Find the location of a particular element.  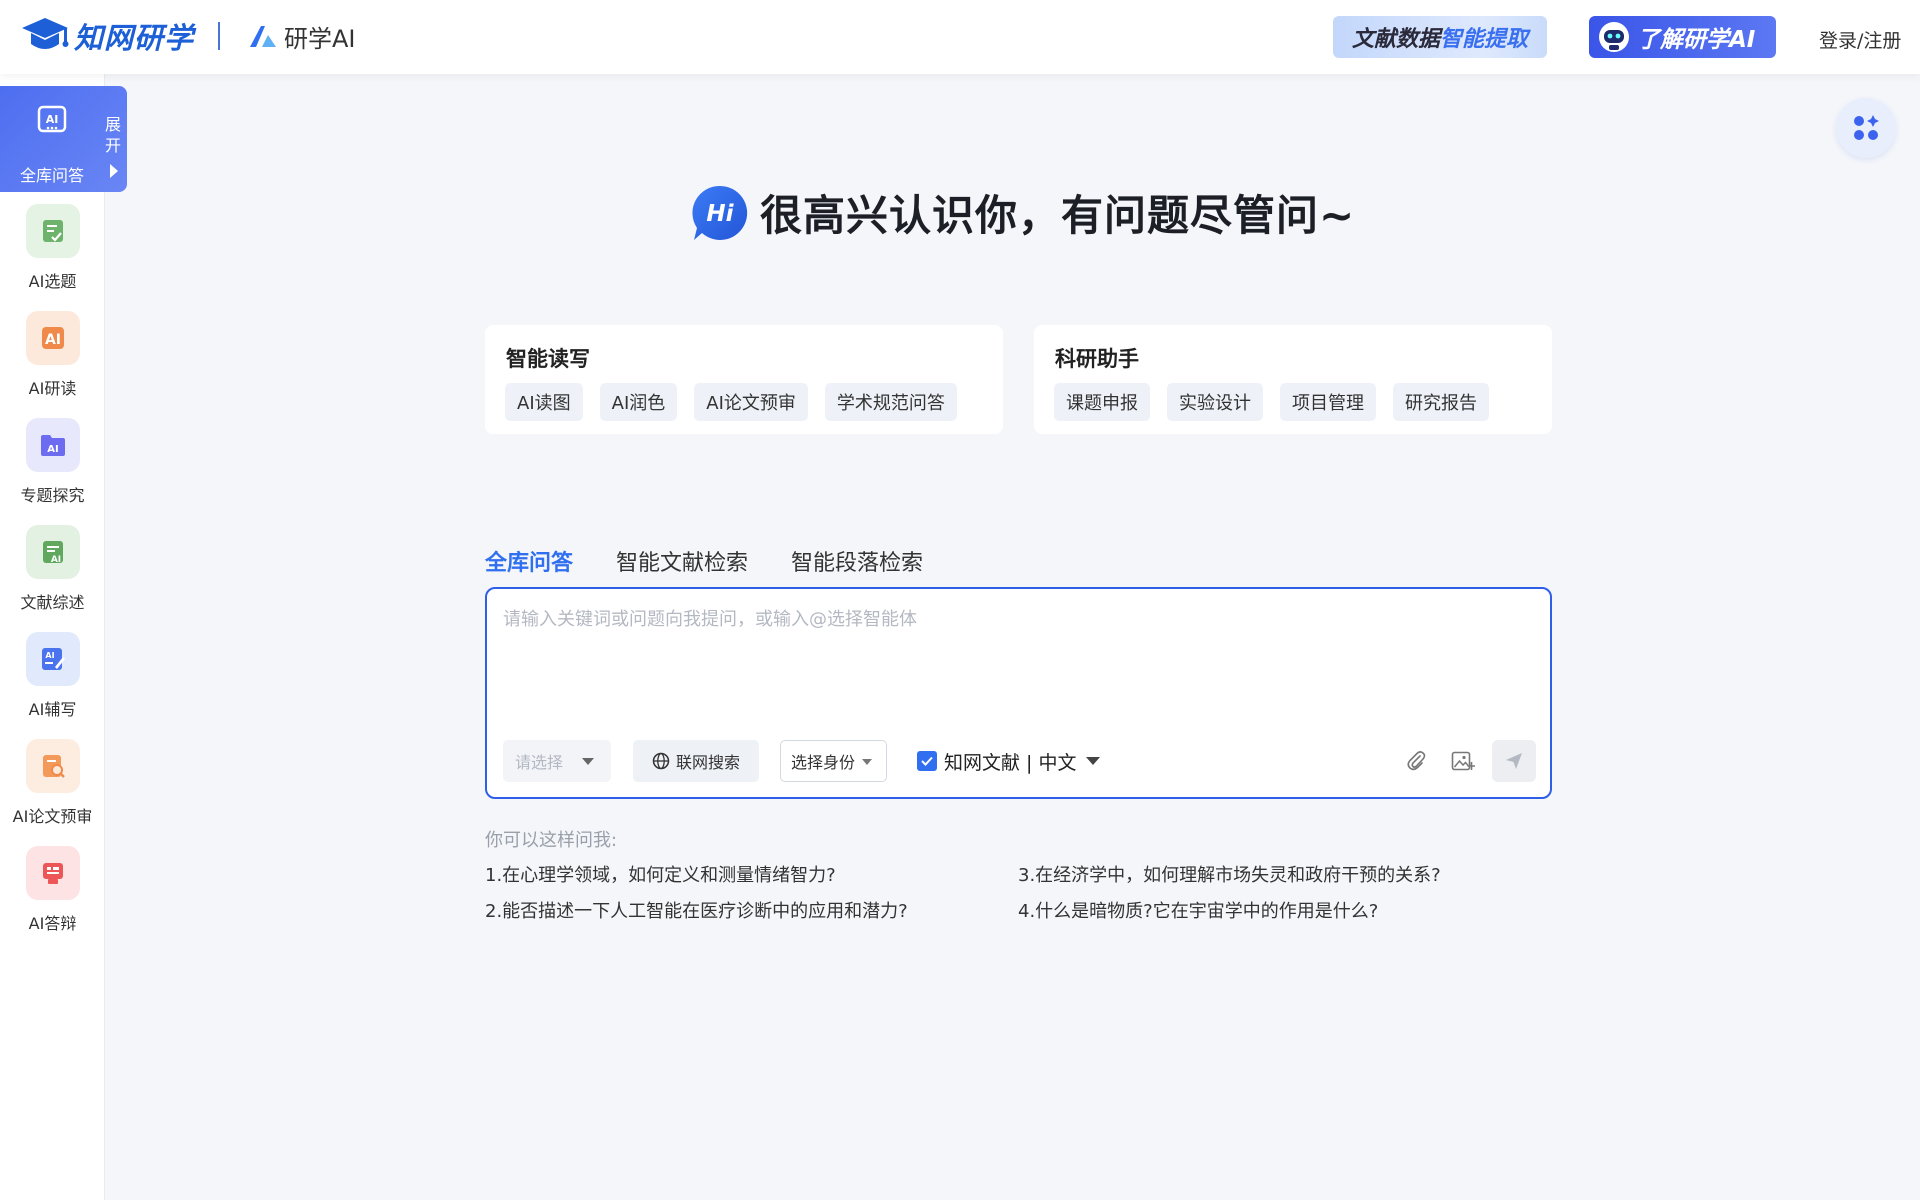

sidebar-item-ai-defense: AI答辩 is located at coordinates (52, 896).